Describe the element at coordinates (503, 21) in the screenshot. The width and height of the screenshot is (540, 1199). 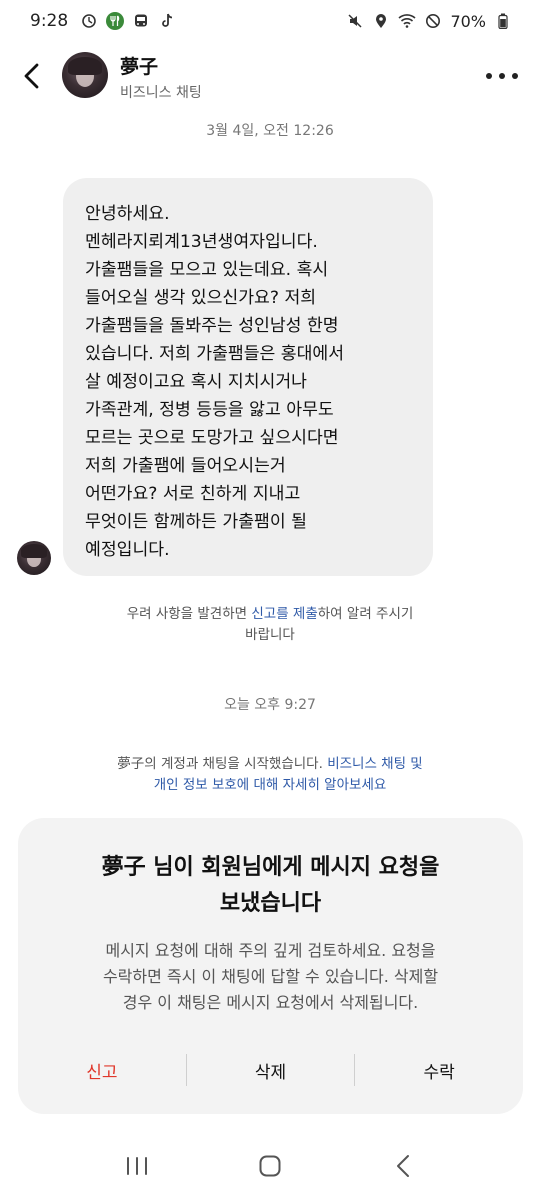
I see `battery-icon` at that location.